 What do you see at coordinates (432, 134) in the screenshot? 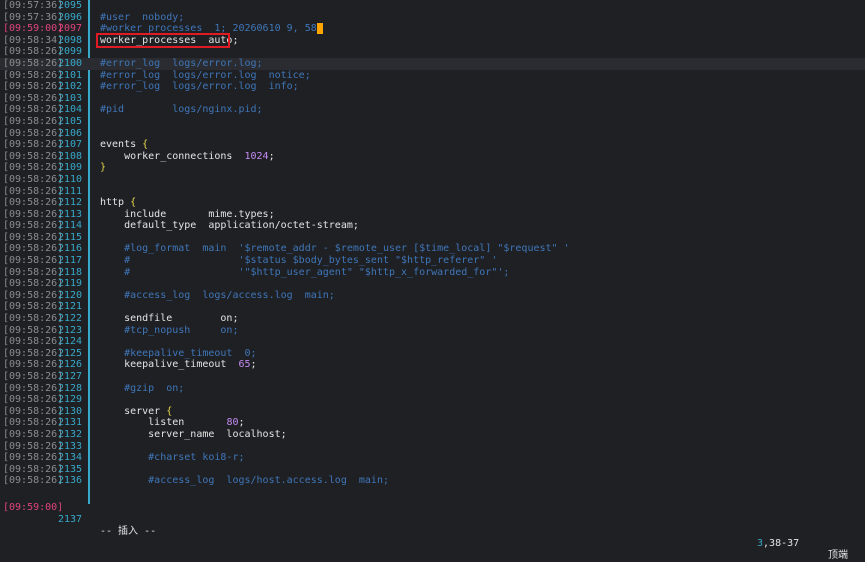
I see `code-line: [09:58:26] 2106` at bounding box center [432, 134].